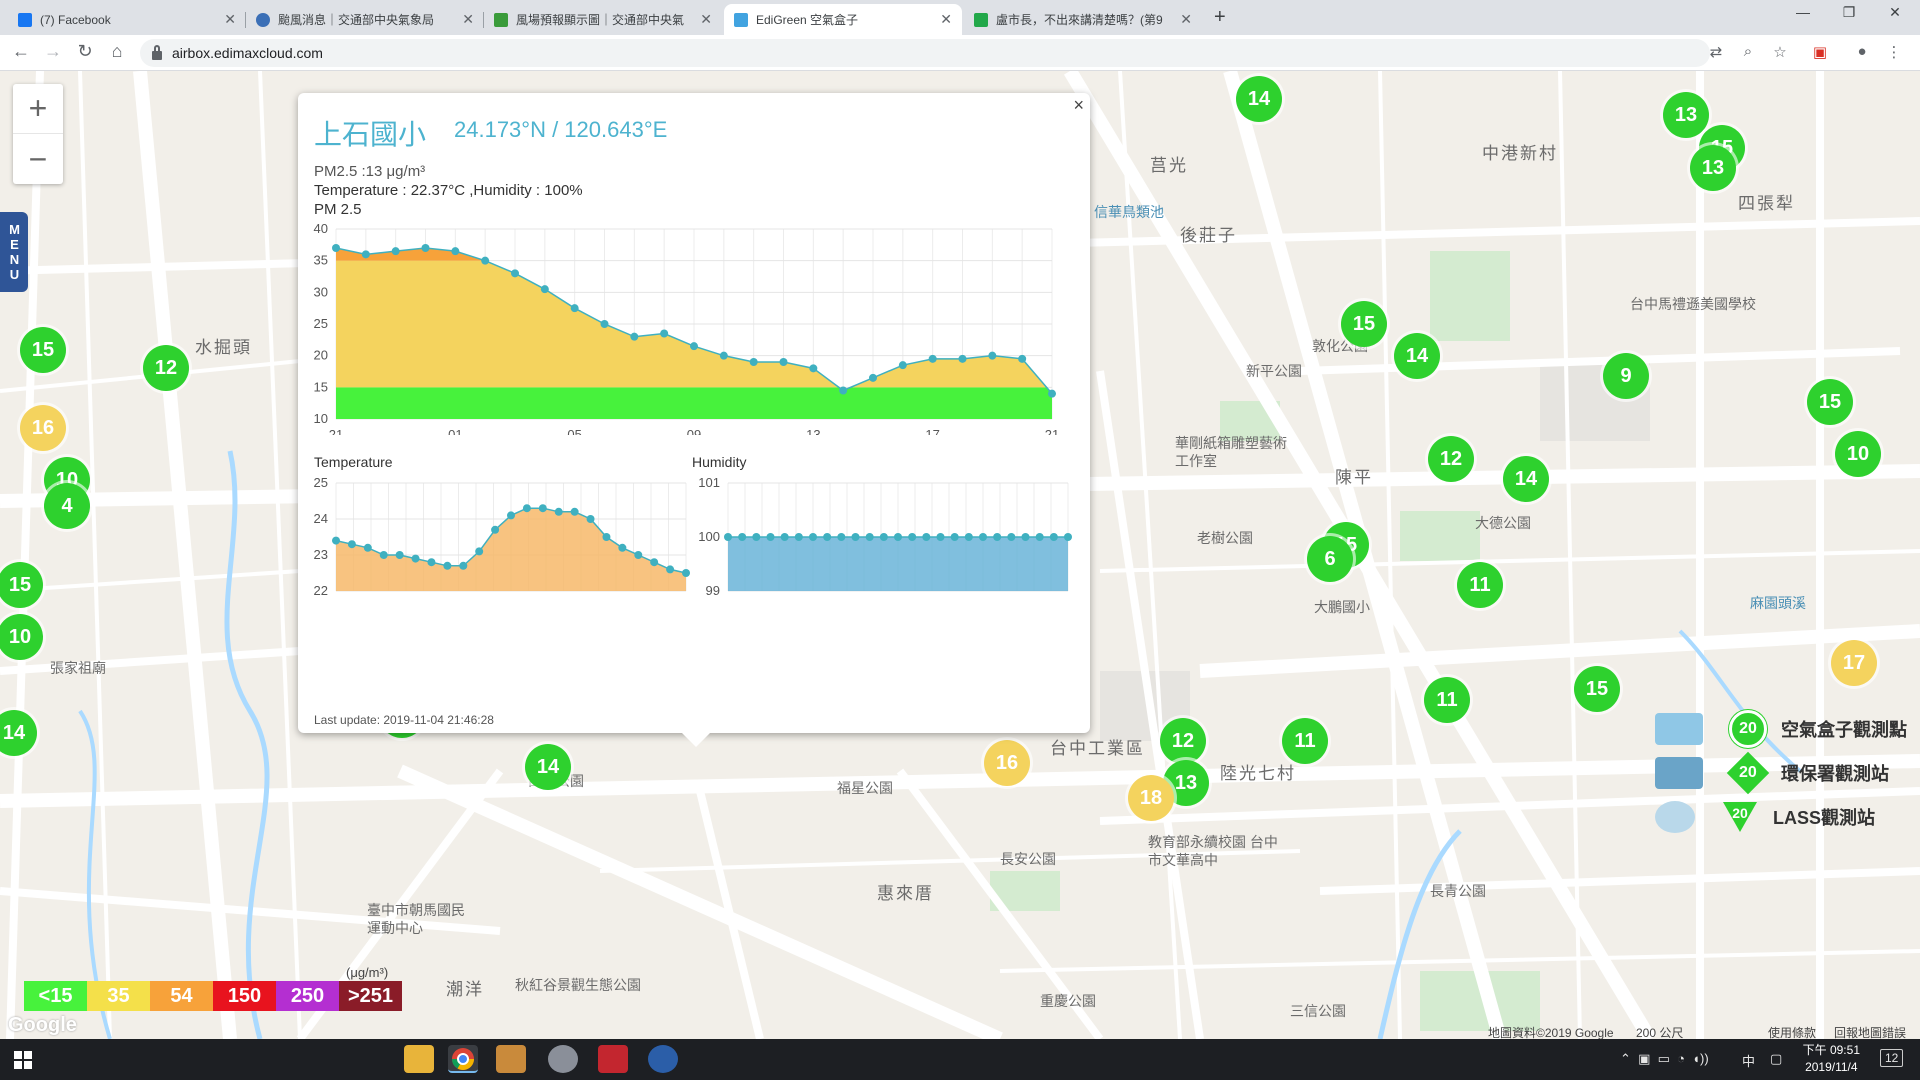  I want to click on airbox-device-icon, so click(1679, 729).